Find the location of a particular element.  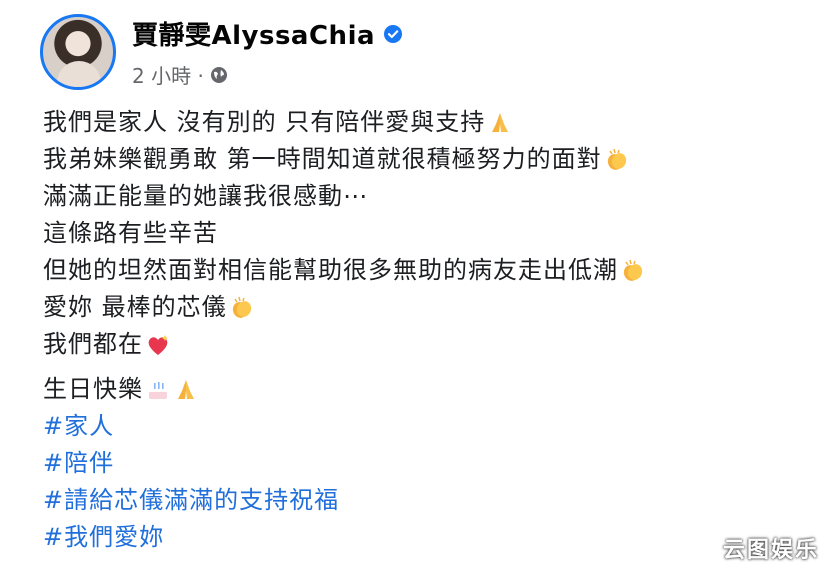

post-text: 我們都在 is located at coordinates (93, 344).